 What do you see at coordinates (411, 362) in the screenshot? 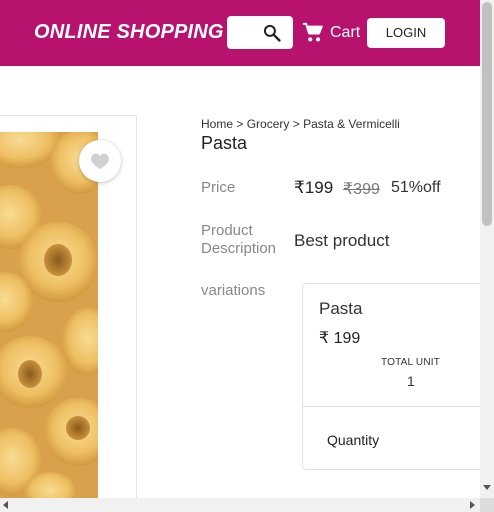
I see `total-unit-label: TOTAL UNIT` at bounding box center [411, 362].